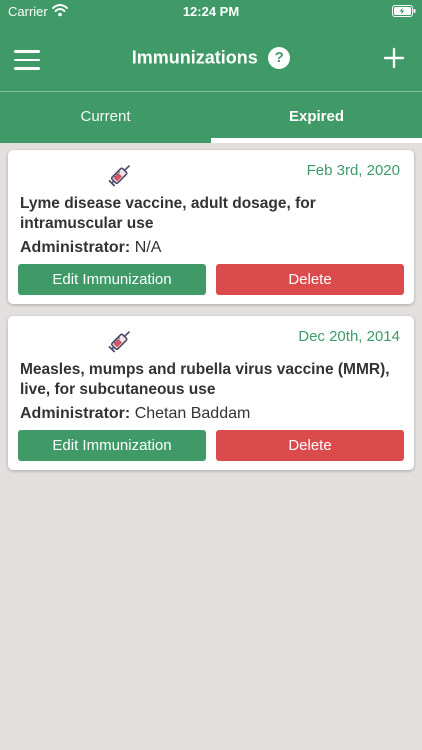 This screenshot has width=422, height=750. I want to click on battery-charging-icon, so click(404, 11).